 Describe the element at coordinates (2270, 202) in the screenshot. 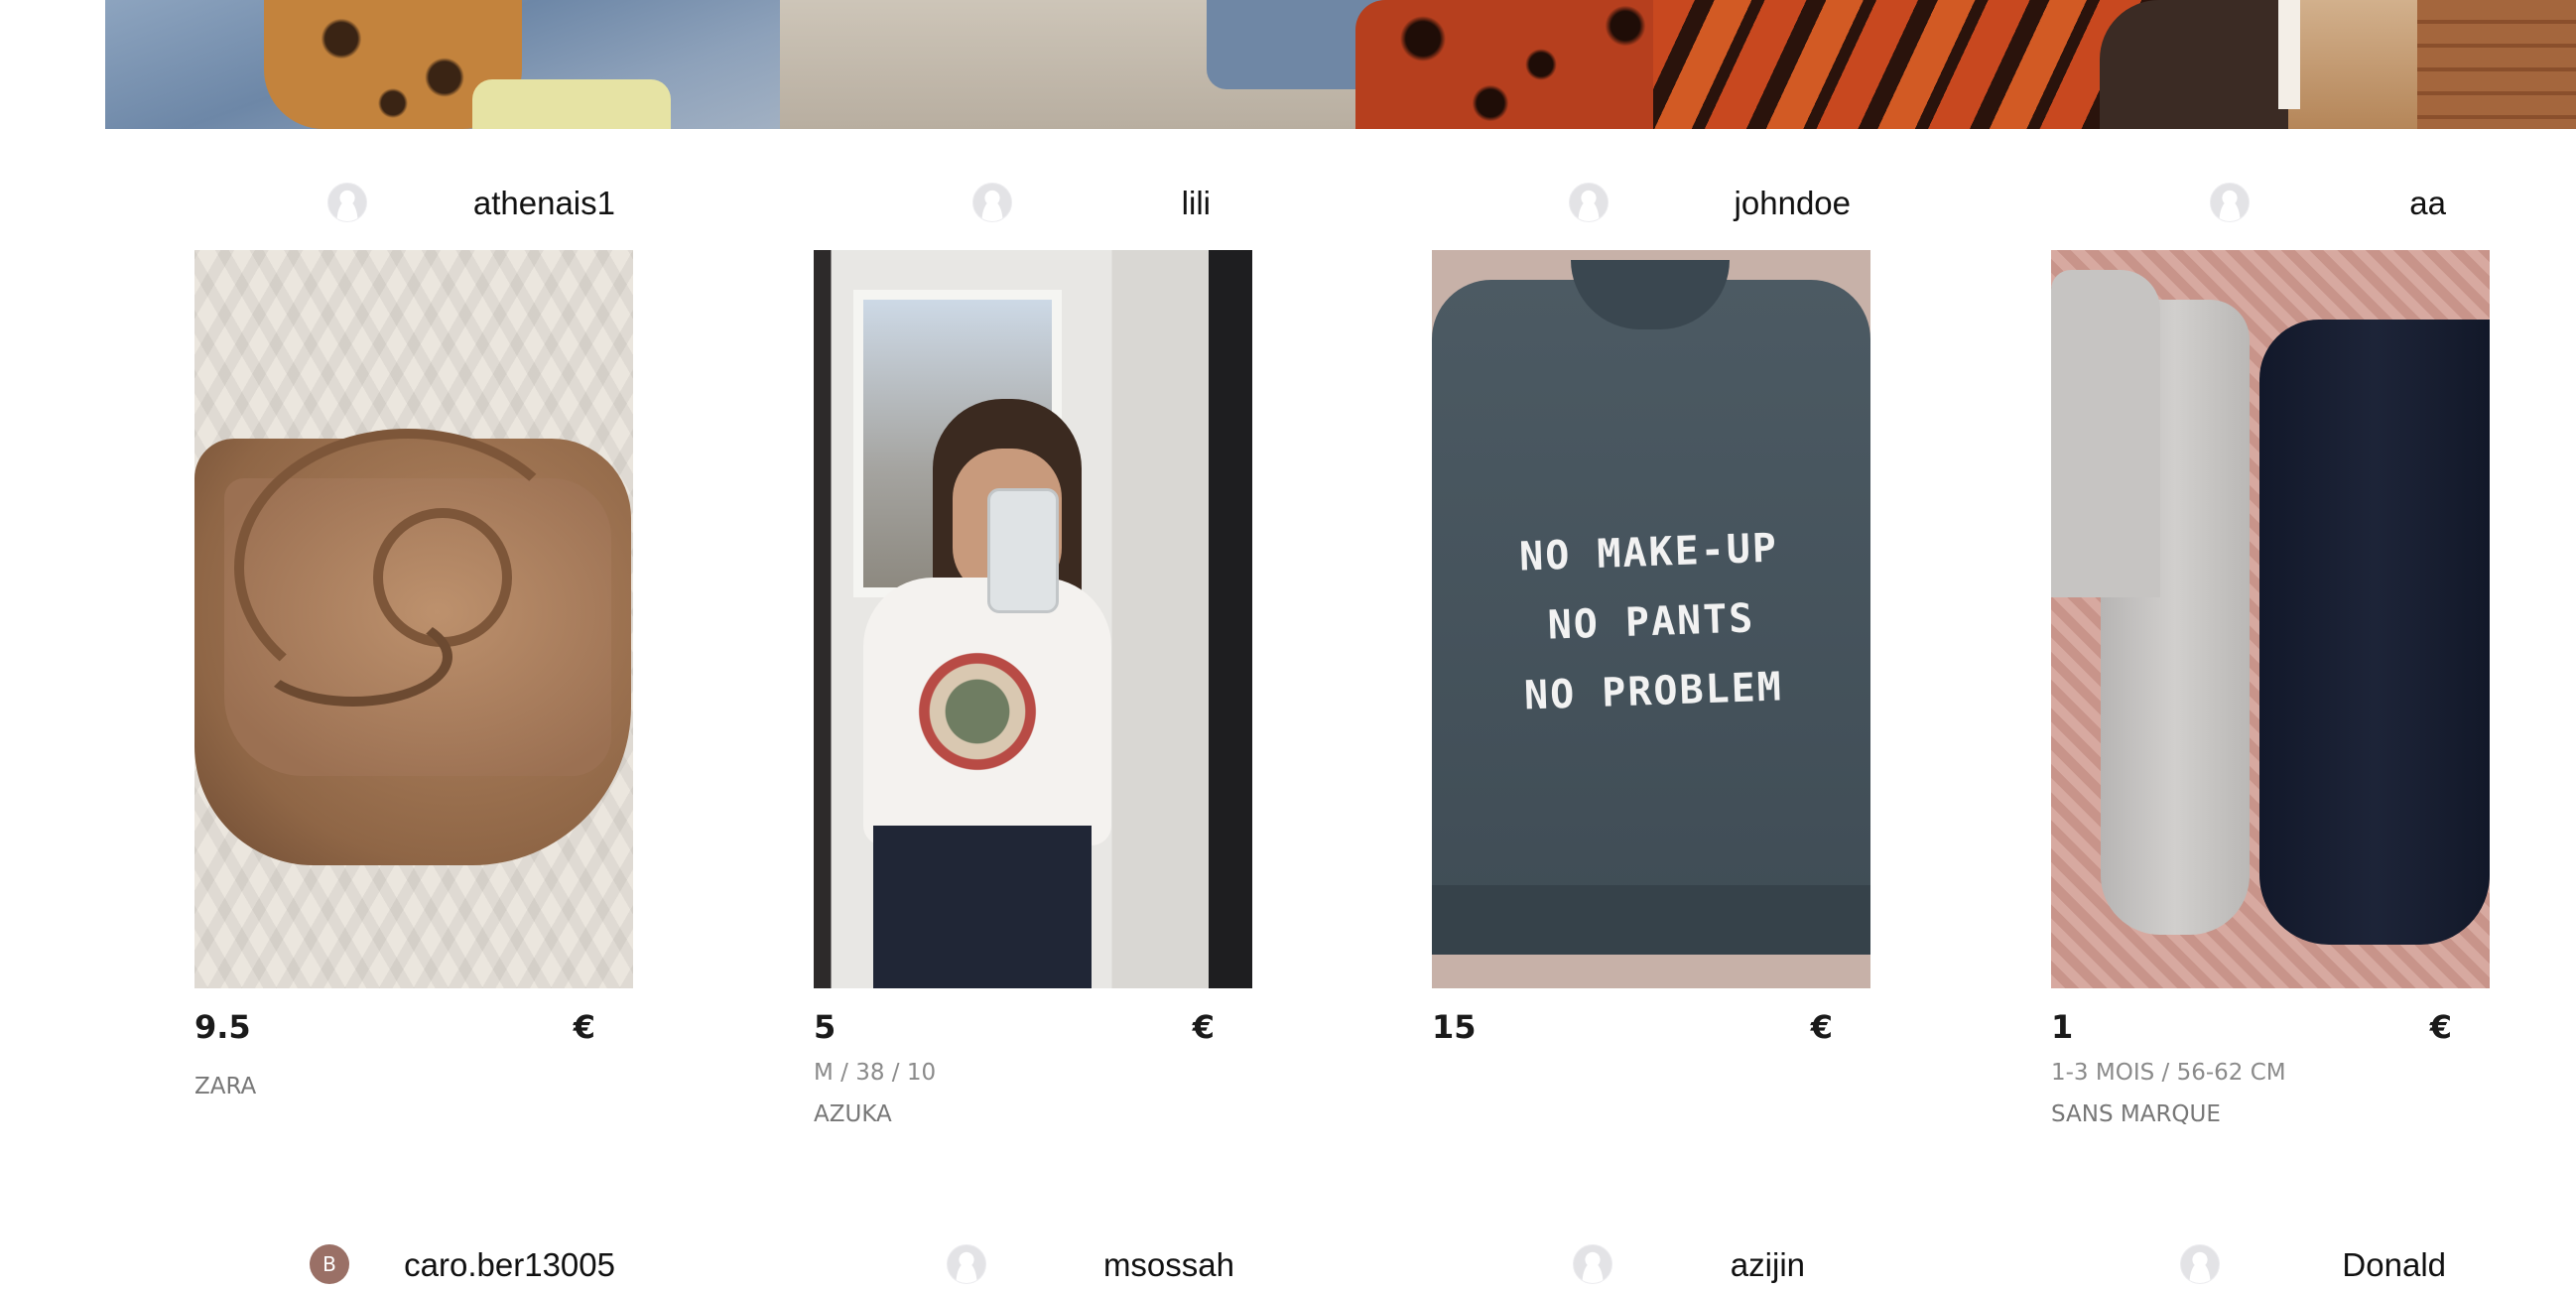

I see `seller-row: aa` at that location.